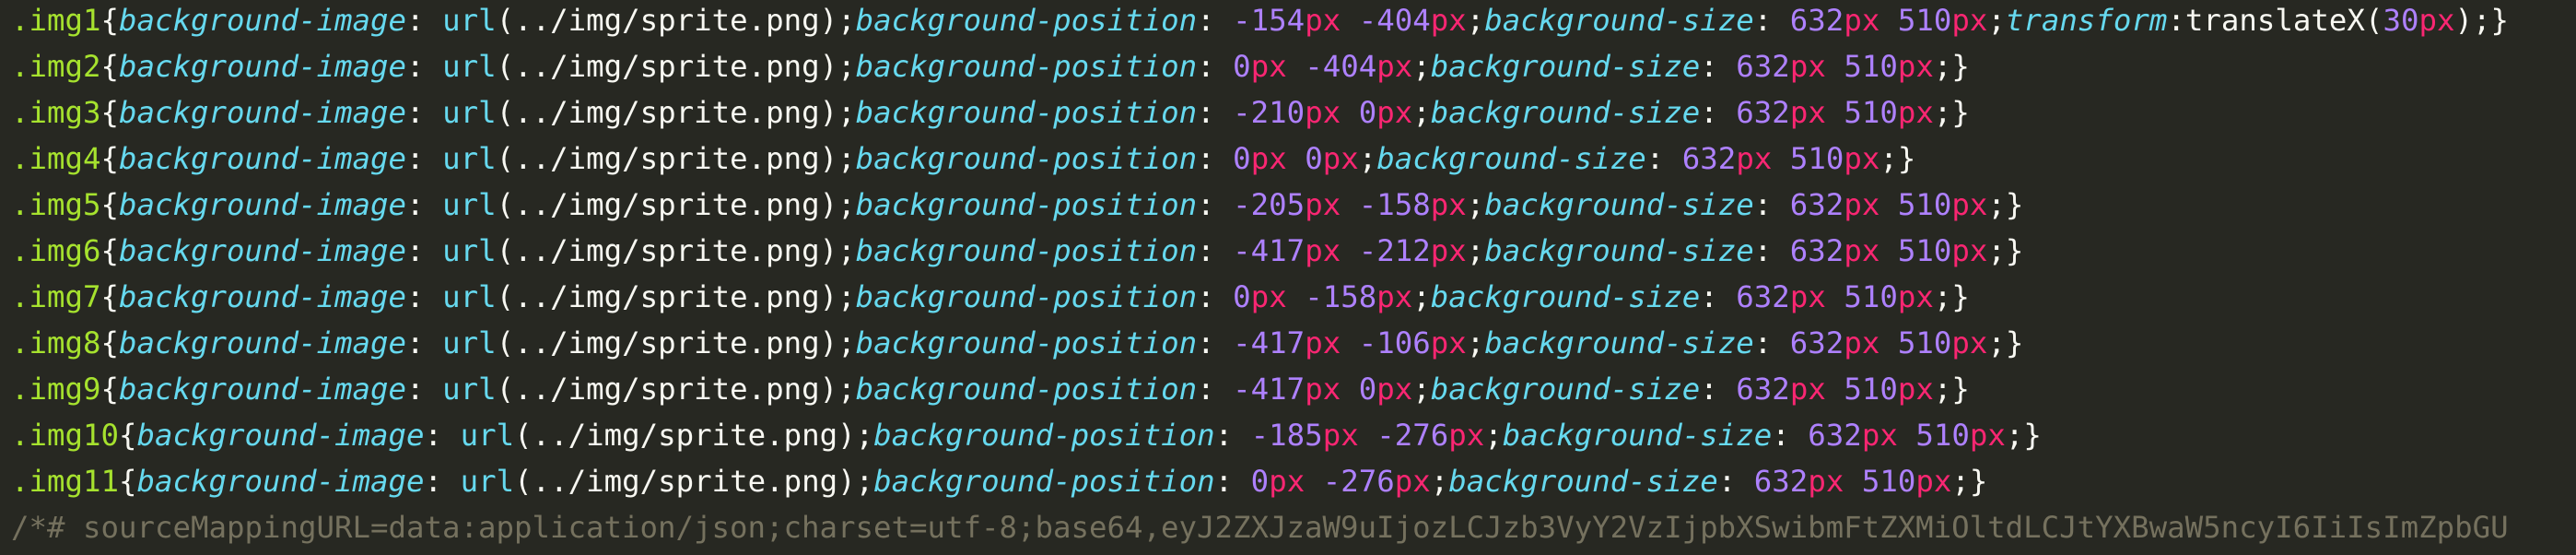 This screenshot has width=2576, height=555. What do you see at coordinates (2086, 20) in the screenshot?
I see `property-name: transform` at bounding box center [2086, 20].